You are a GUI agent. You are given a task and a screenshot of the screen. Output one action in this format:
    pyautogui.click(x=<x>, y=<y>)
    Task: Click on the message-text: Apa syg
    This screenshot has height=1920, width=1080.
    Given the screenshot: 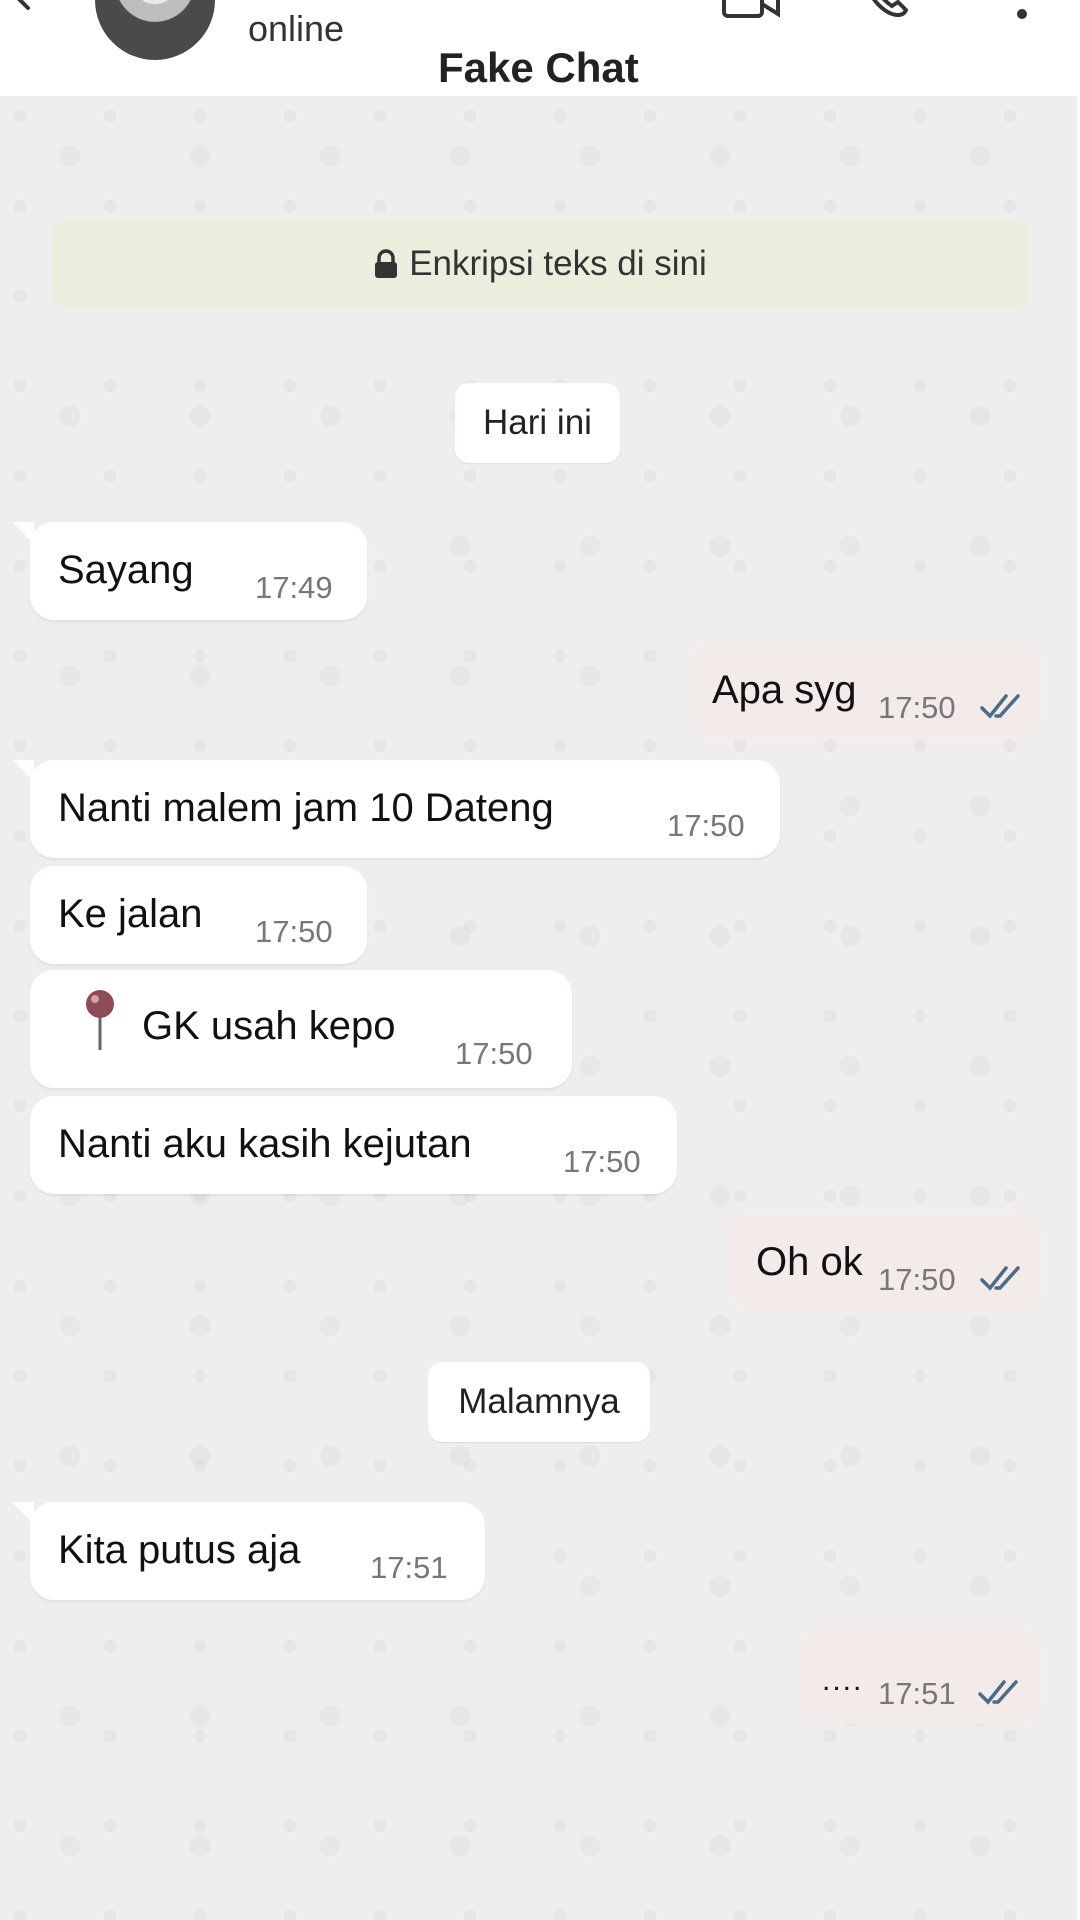 What is the action you would take?
    pyautogui.click(x=784, y=690)
    